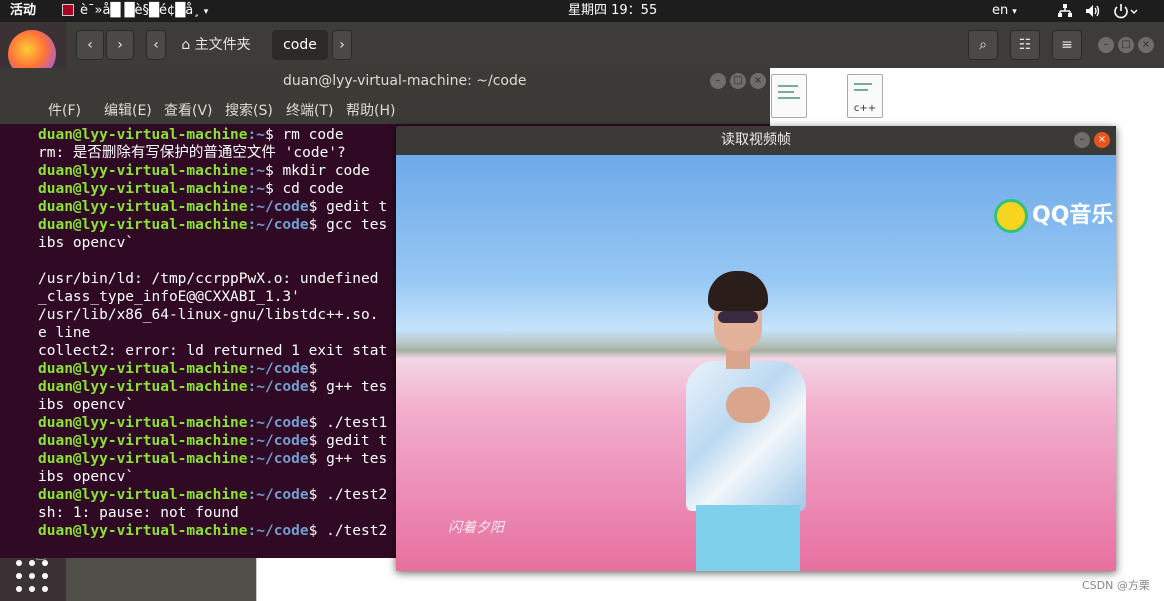  I want to click on network-icon, so click(1065, 11).